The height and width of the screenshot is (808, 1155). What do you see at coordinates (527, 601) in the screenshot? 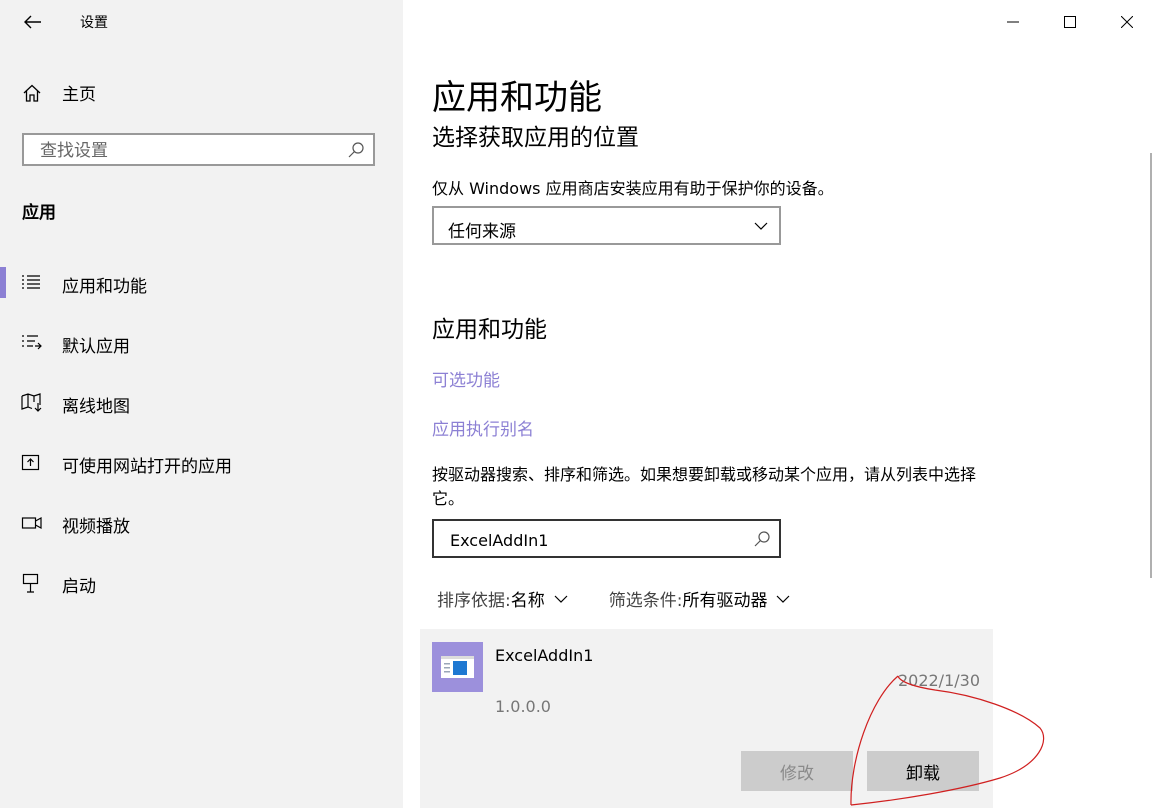
I see `sort-by-value: 名称` at bounding box center [527, 601].